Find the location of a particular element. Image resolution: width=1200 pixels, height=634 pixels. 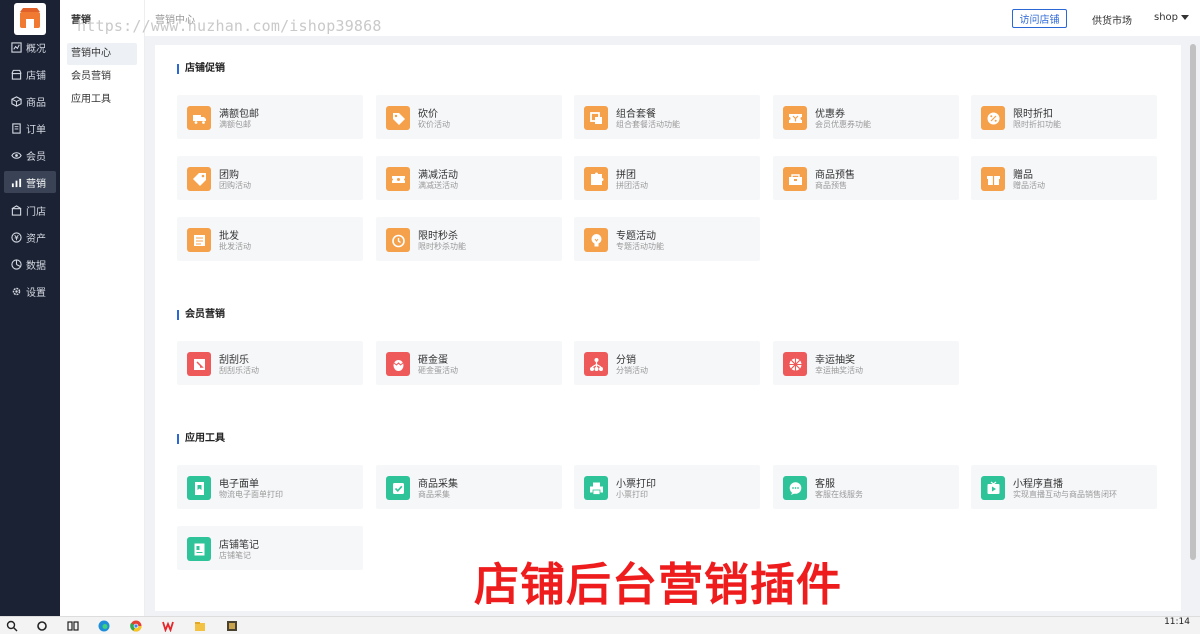

task-view-circle-icon is located at coordinates (42, 626).